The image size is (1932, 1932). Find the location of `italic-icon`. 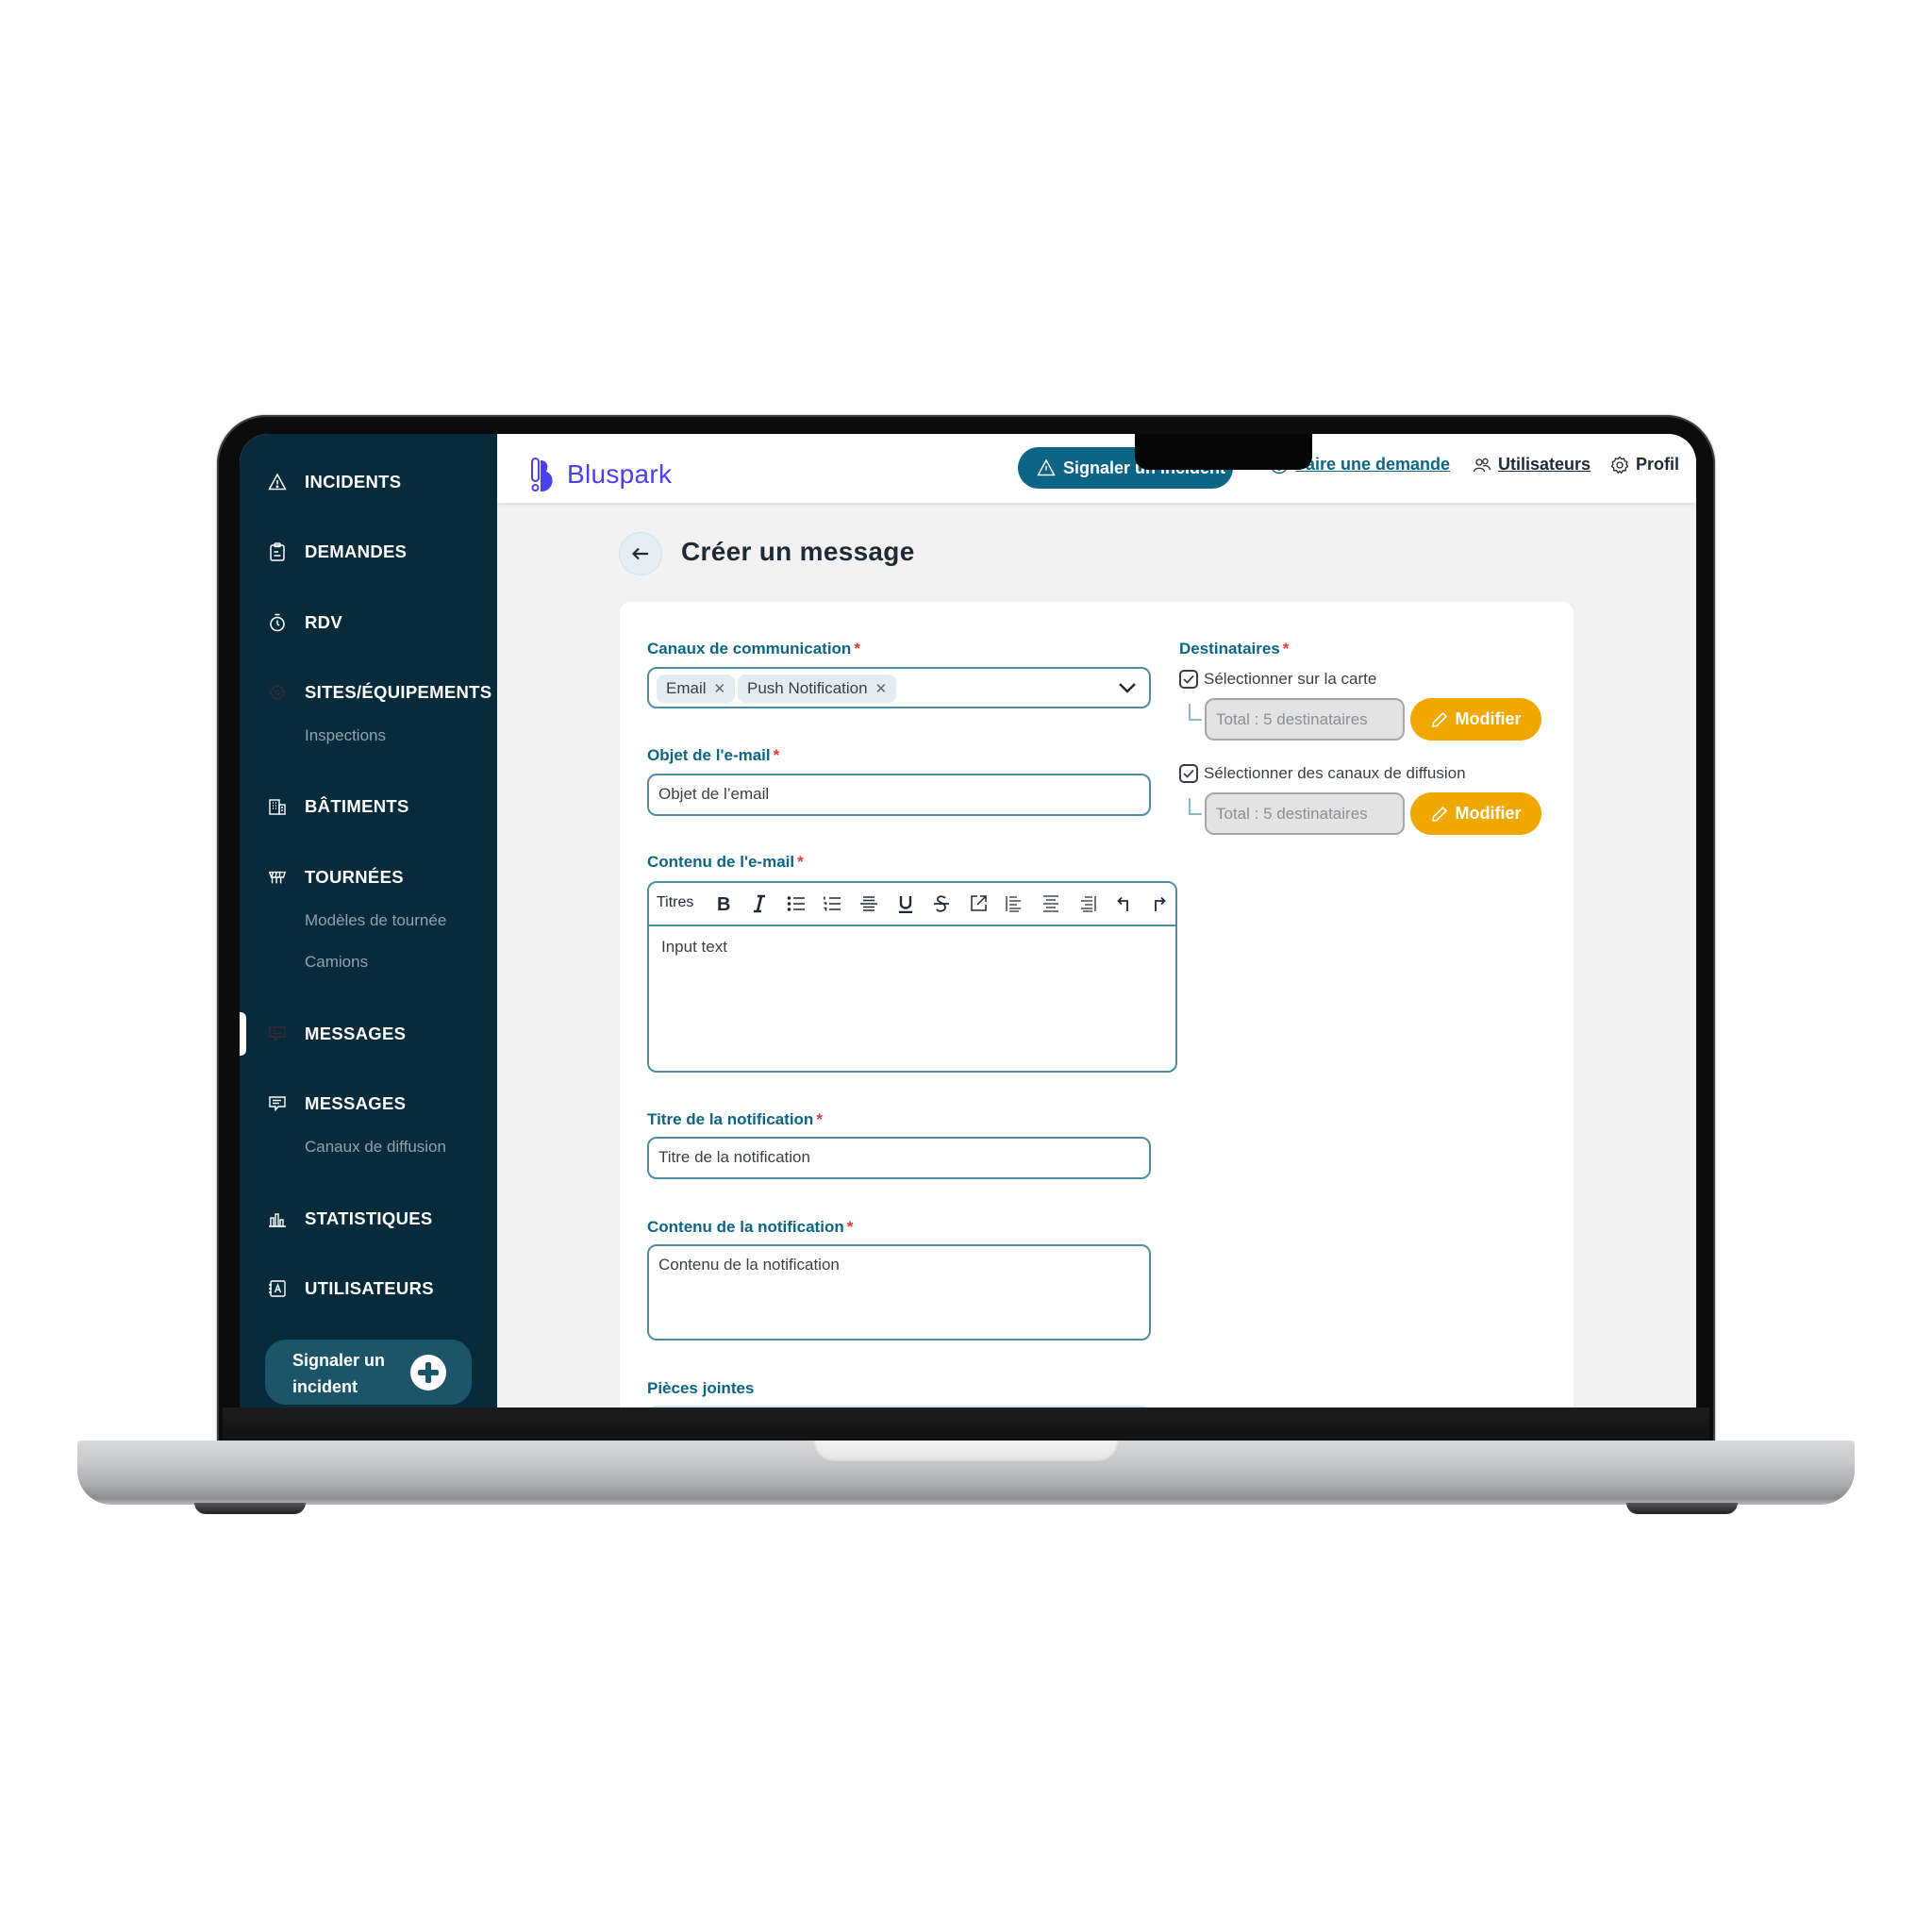

italic-icon is located at coordinates (759, 904).